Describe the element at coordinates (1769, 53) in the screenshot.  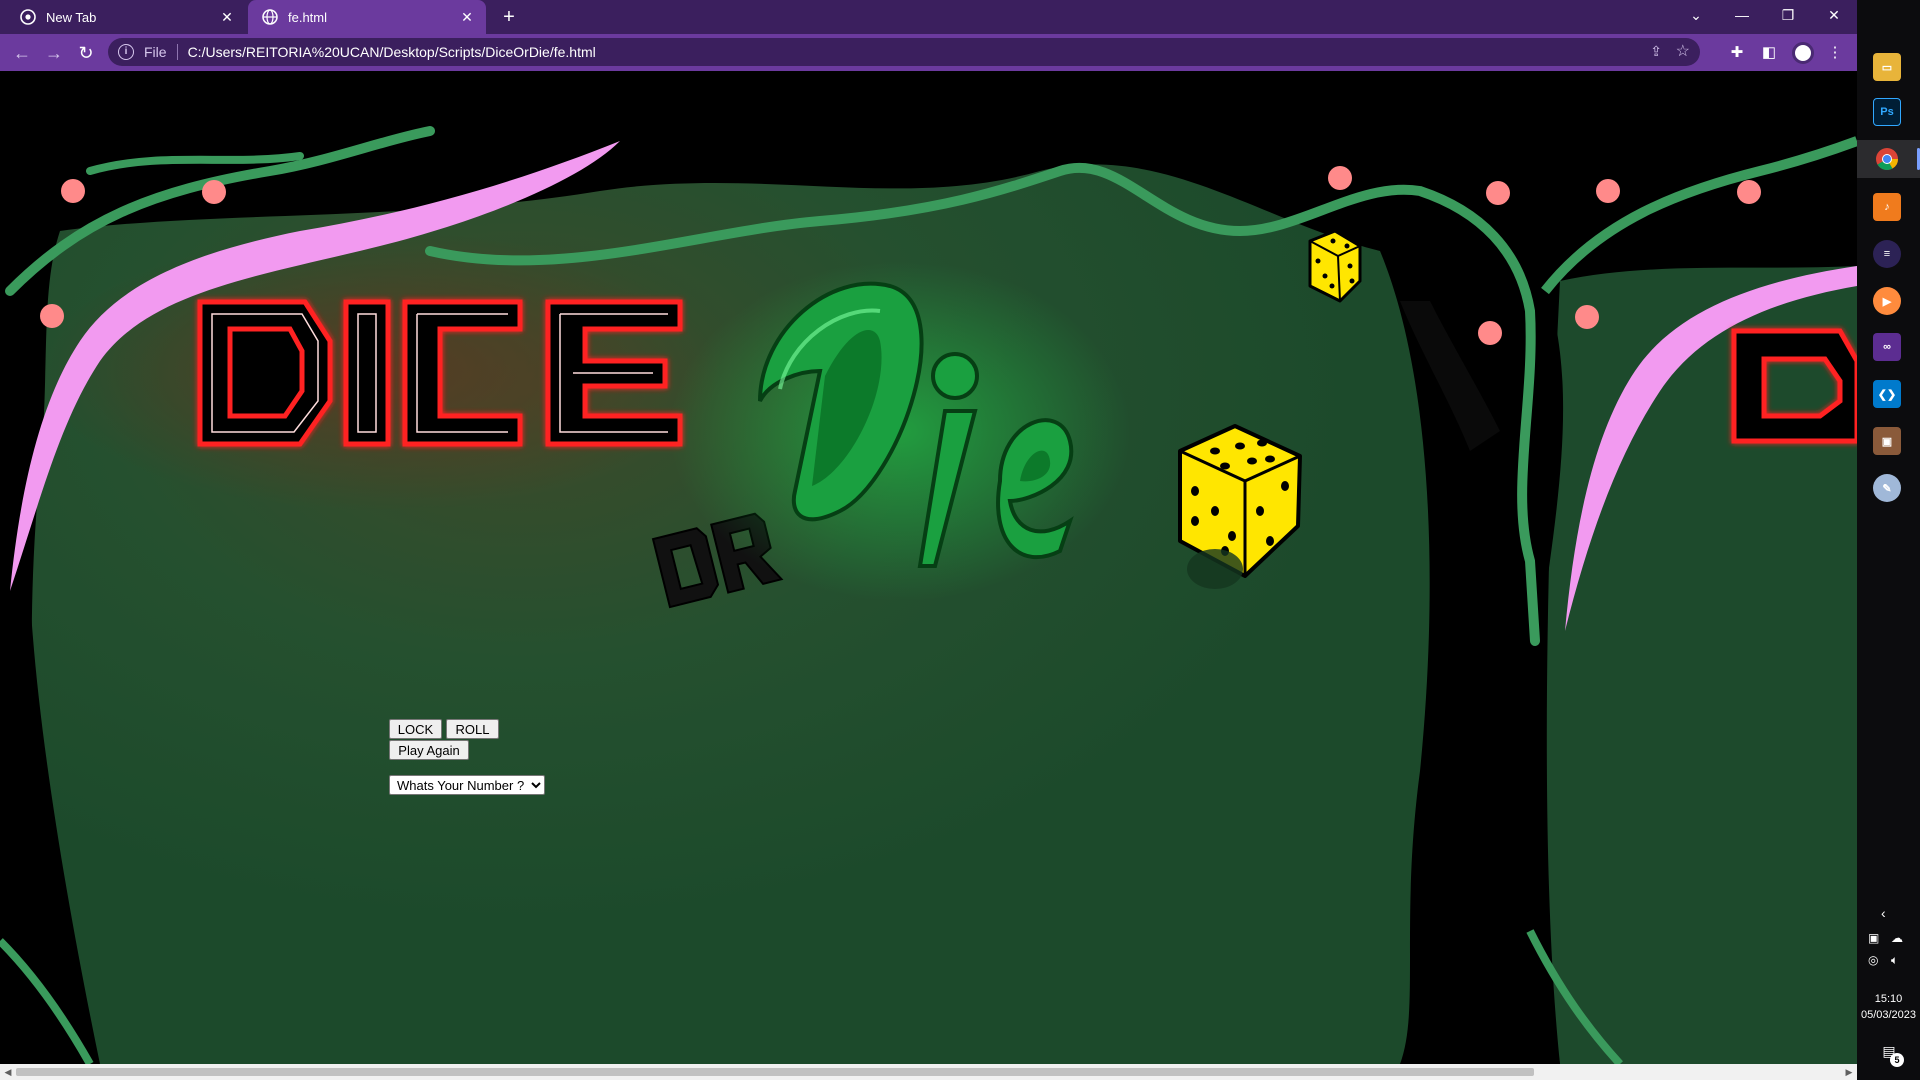
I see `side-panel-icon: ◧` at that location.